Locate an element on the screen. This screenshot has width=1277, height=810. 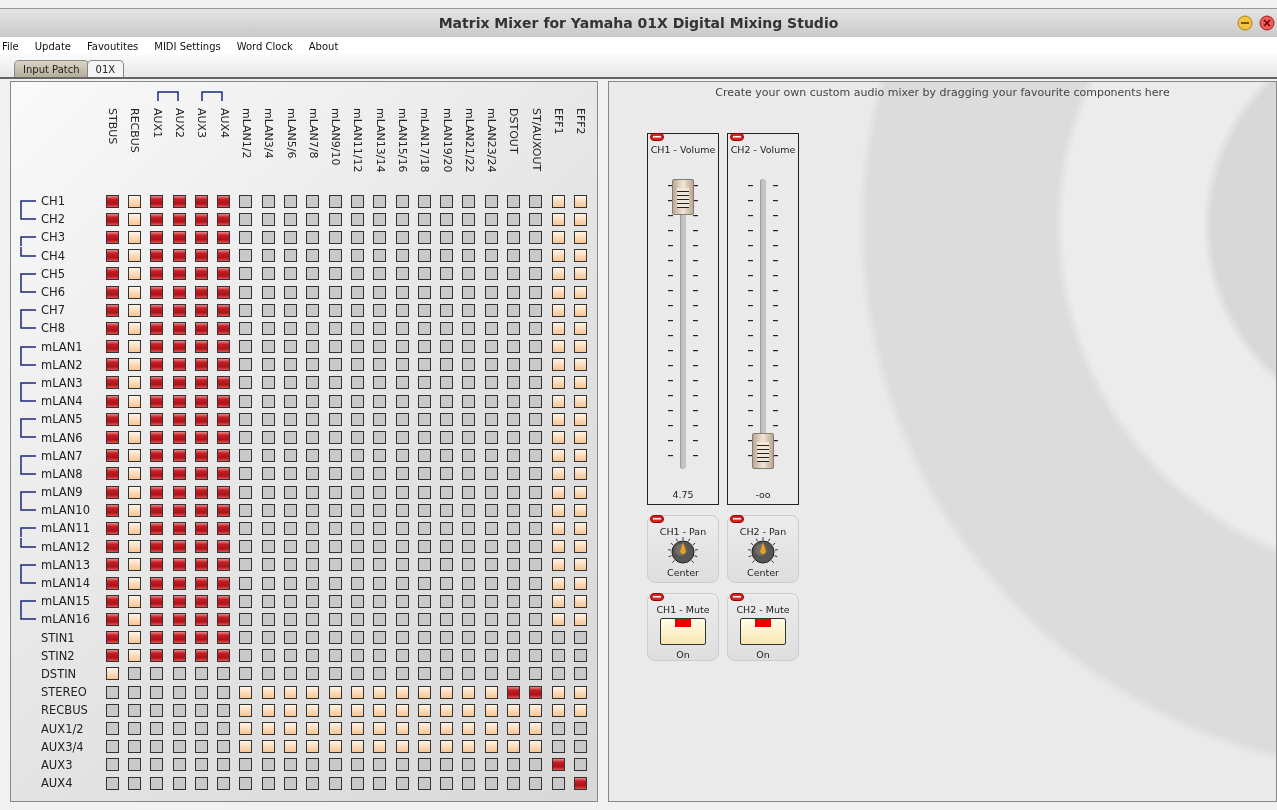
column-header: mLAN5/6 is located at coordinates (290, 133).